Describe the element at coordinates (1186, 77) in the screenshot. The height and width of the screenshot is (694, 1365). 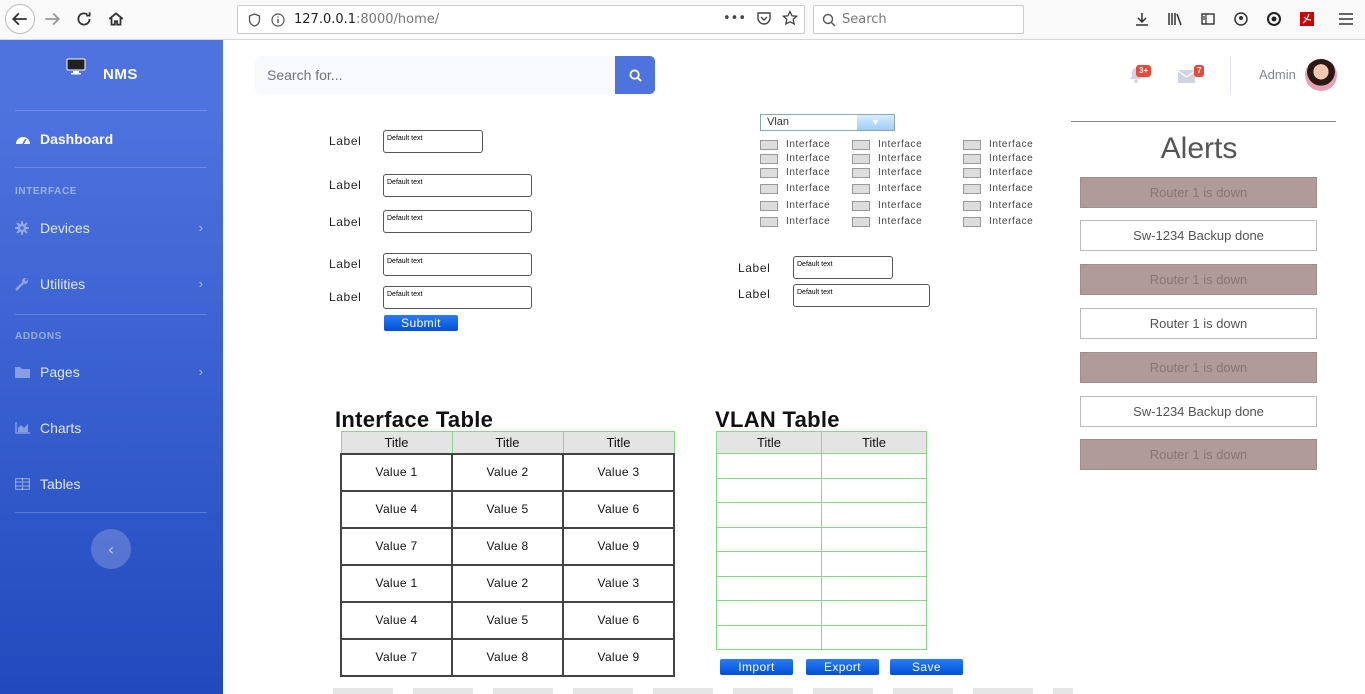
I see `envelope-icon` at that location.